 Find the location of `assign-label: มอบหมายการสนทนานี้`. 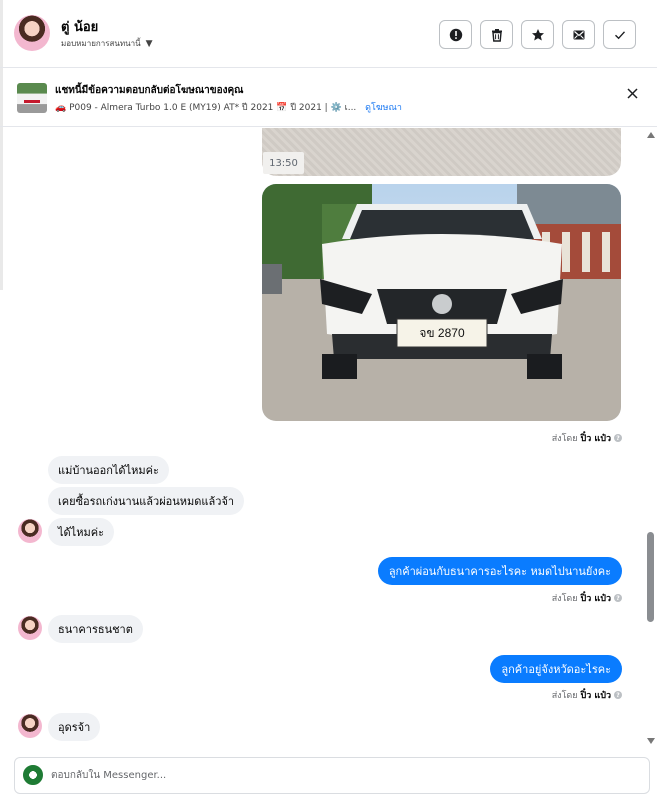

assign-label: มอบหมายการสนทนานี้ is located at coordinates (101, 43).